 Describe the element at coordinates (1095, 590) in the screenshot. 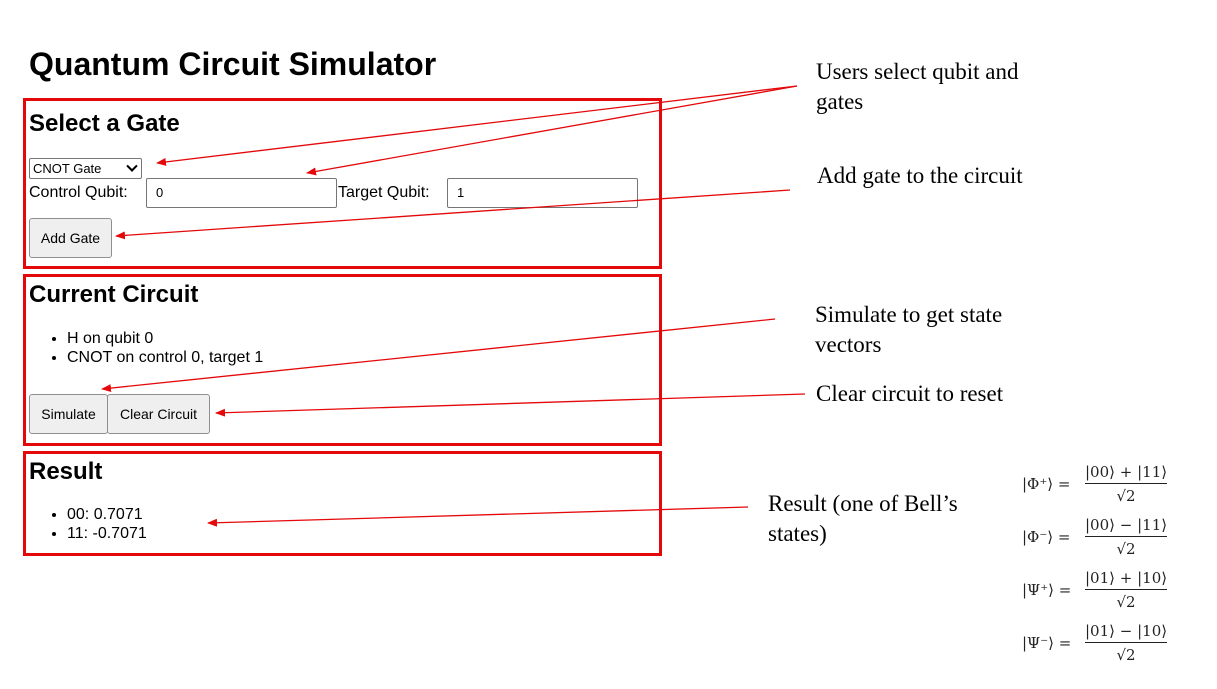

I see `bell-state-psi-plus: |Ψ⁺⟩ = |01⟩ + |10⟩ √2` at that location.